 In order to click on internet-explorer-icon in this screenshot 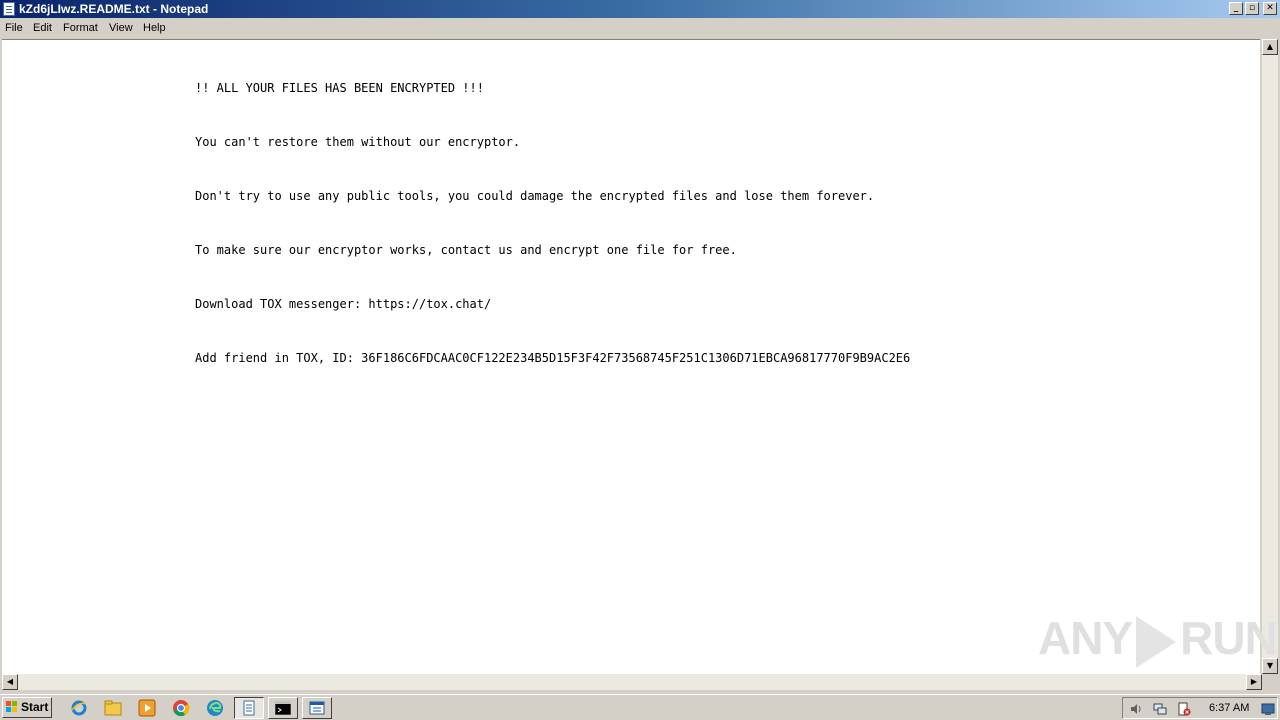, I will do `click(79, 708)`.